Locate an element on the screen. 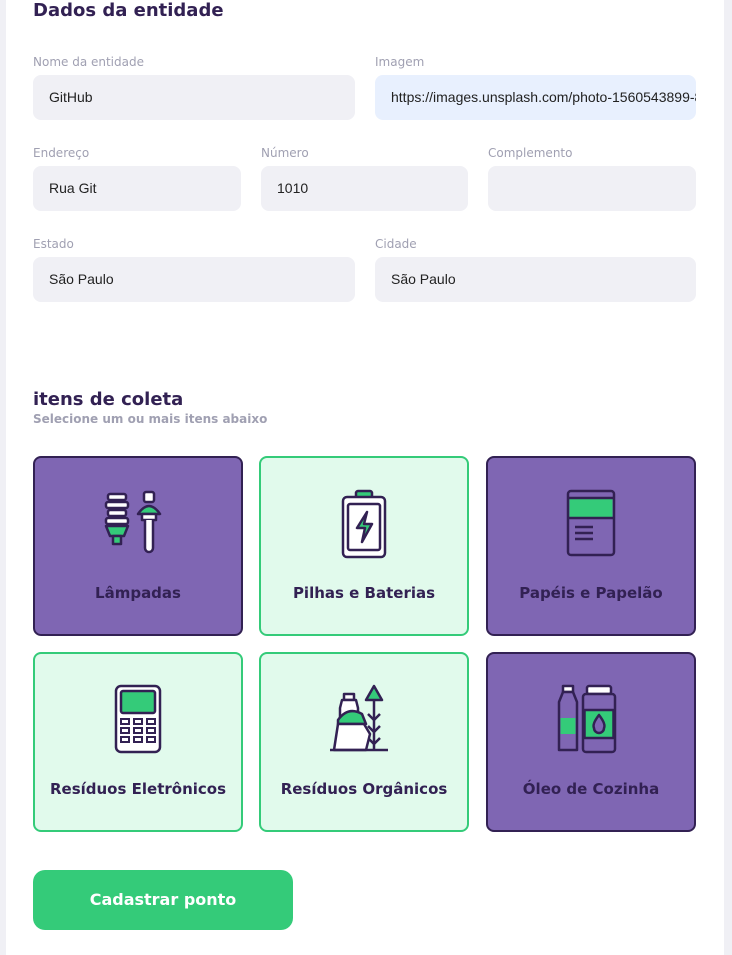 This screenshot has width=732, height=955. item-lamps: Lâmpadas is located at coordinates (138, 546).